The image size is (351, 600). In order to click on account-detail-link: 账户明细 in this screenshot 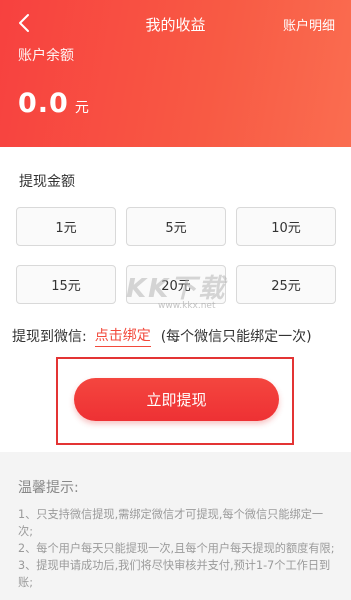, I will do `click(309, 24)`.